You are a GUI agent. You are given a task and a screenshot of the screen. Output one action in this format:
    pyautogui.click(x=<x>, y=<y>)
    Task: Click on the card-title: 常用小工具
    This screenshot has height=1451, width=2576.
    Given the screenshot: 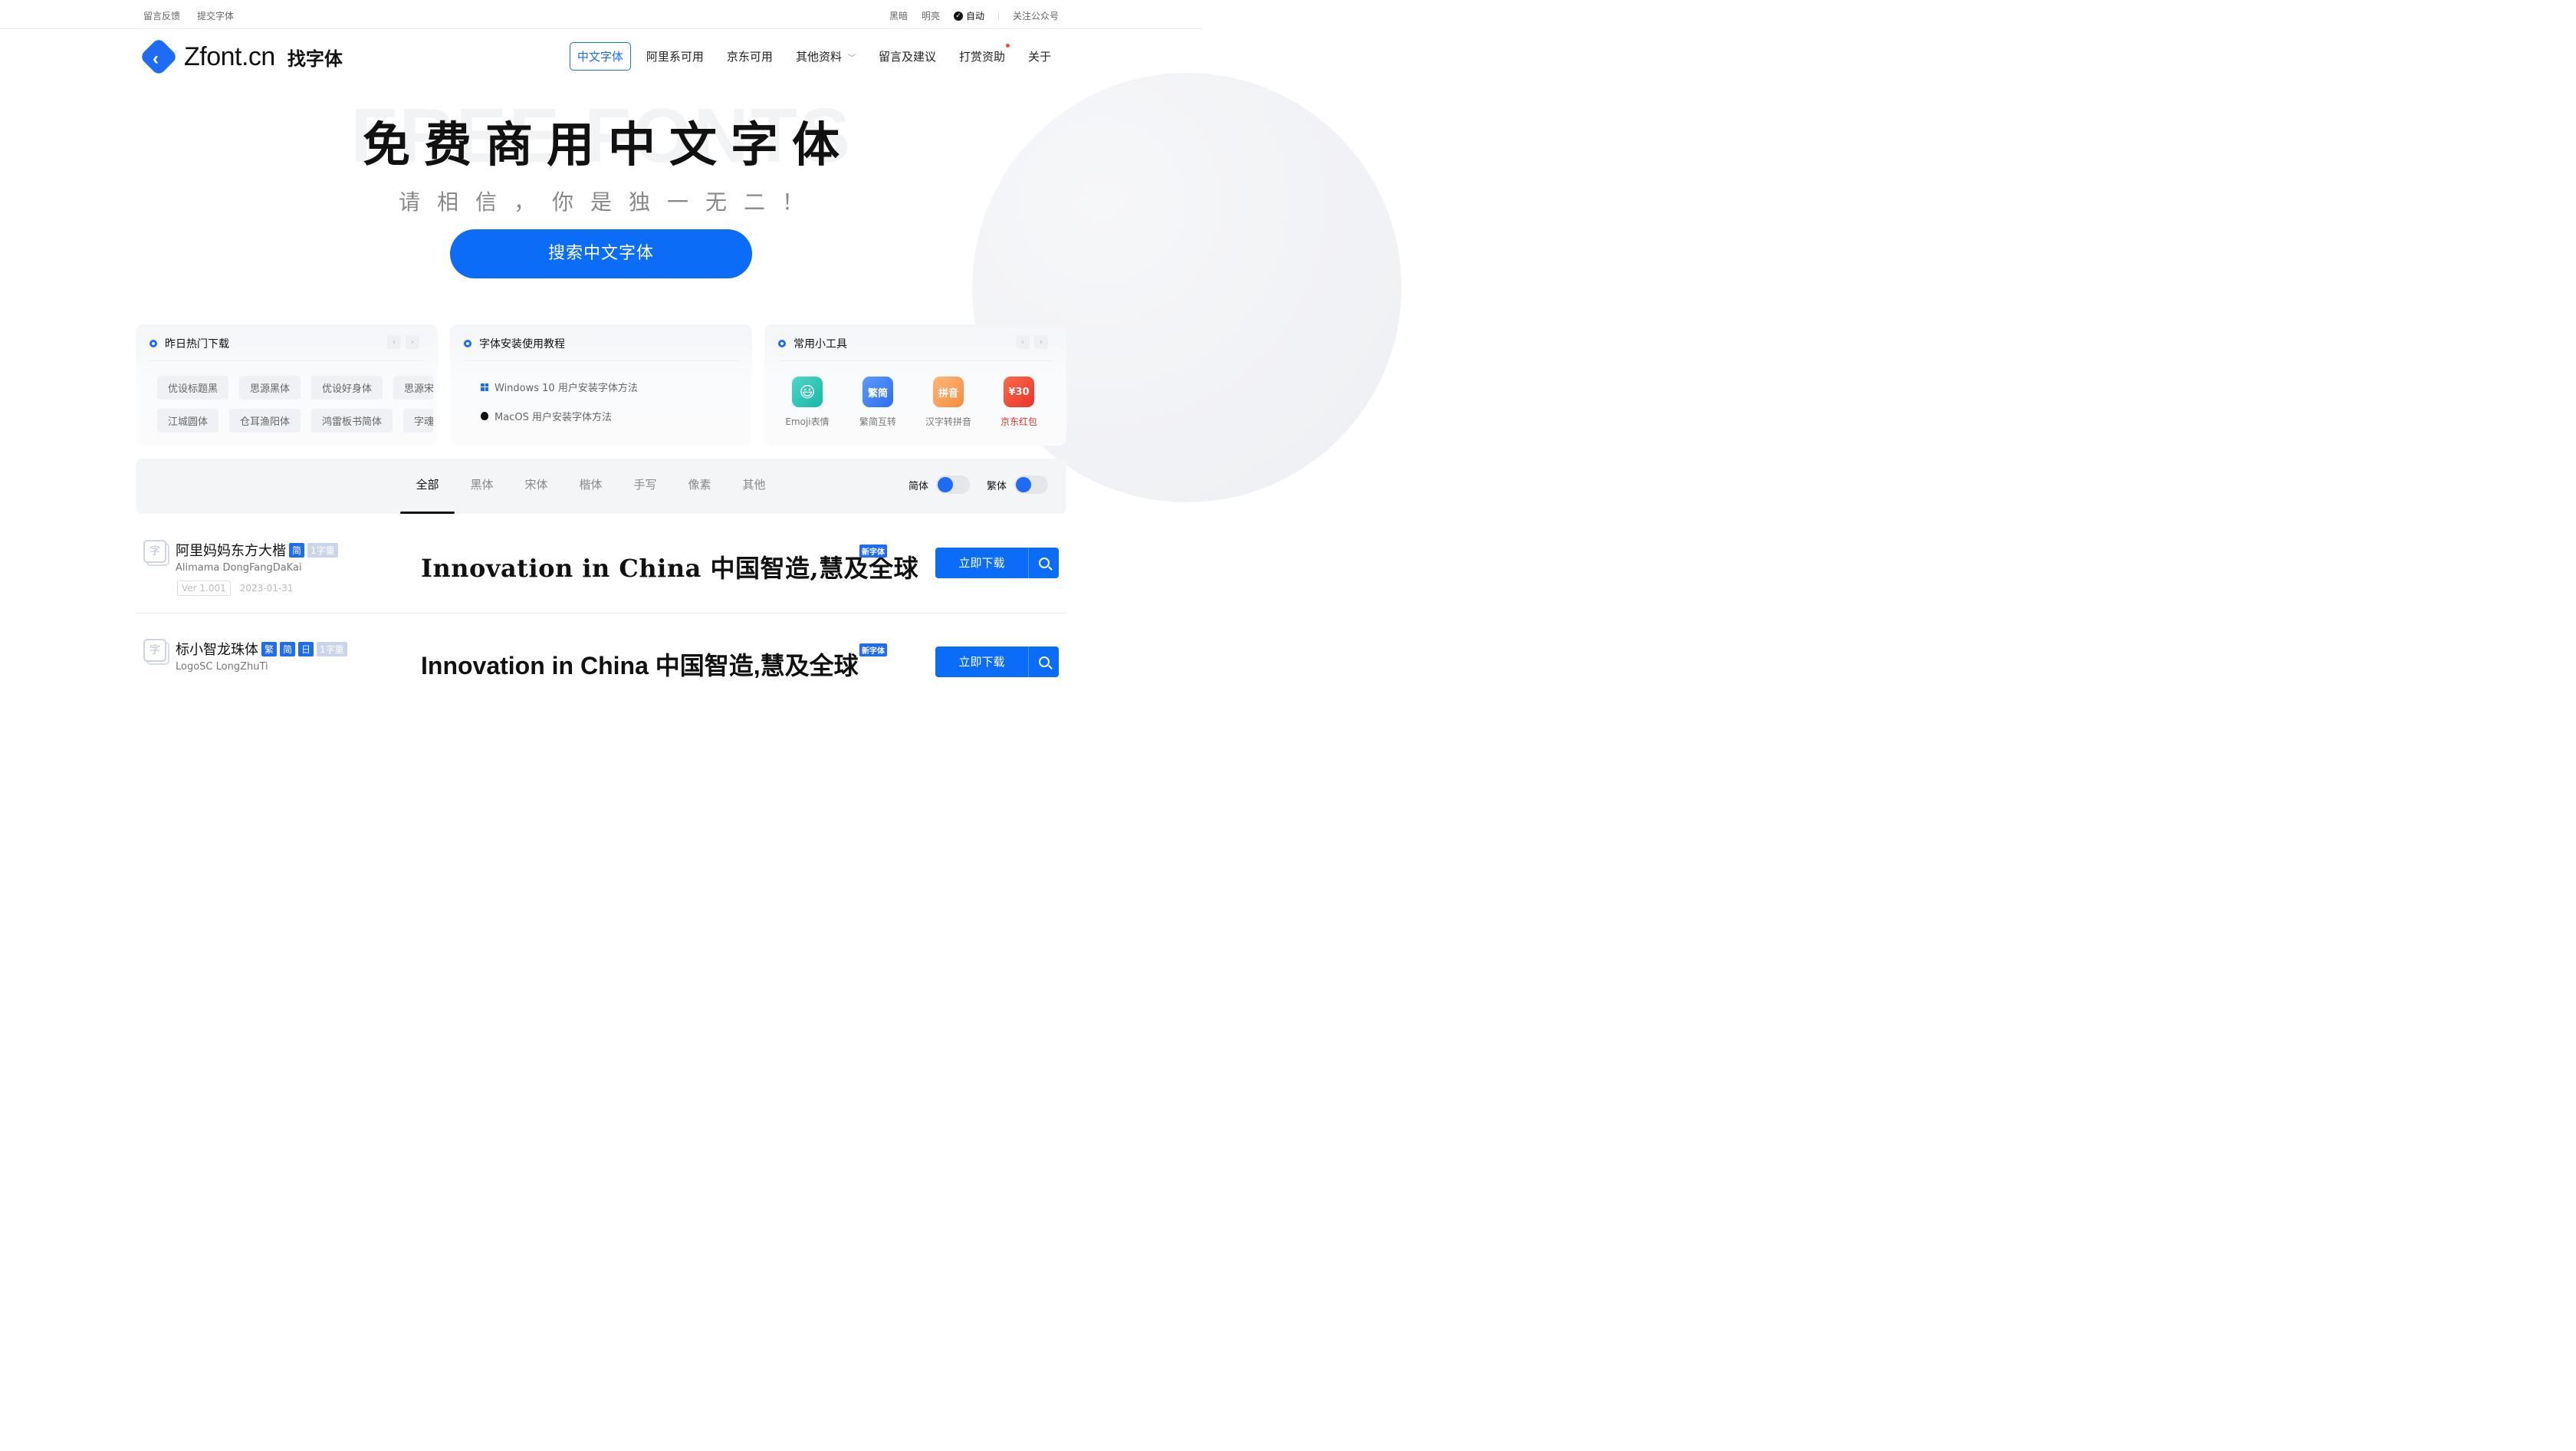 What is the action you would take?
    pyautogui.click(x=820, y=344)
    